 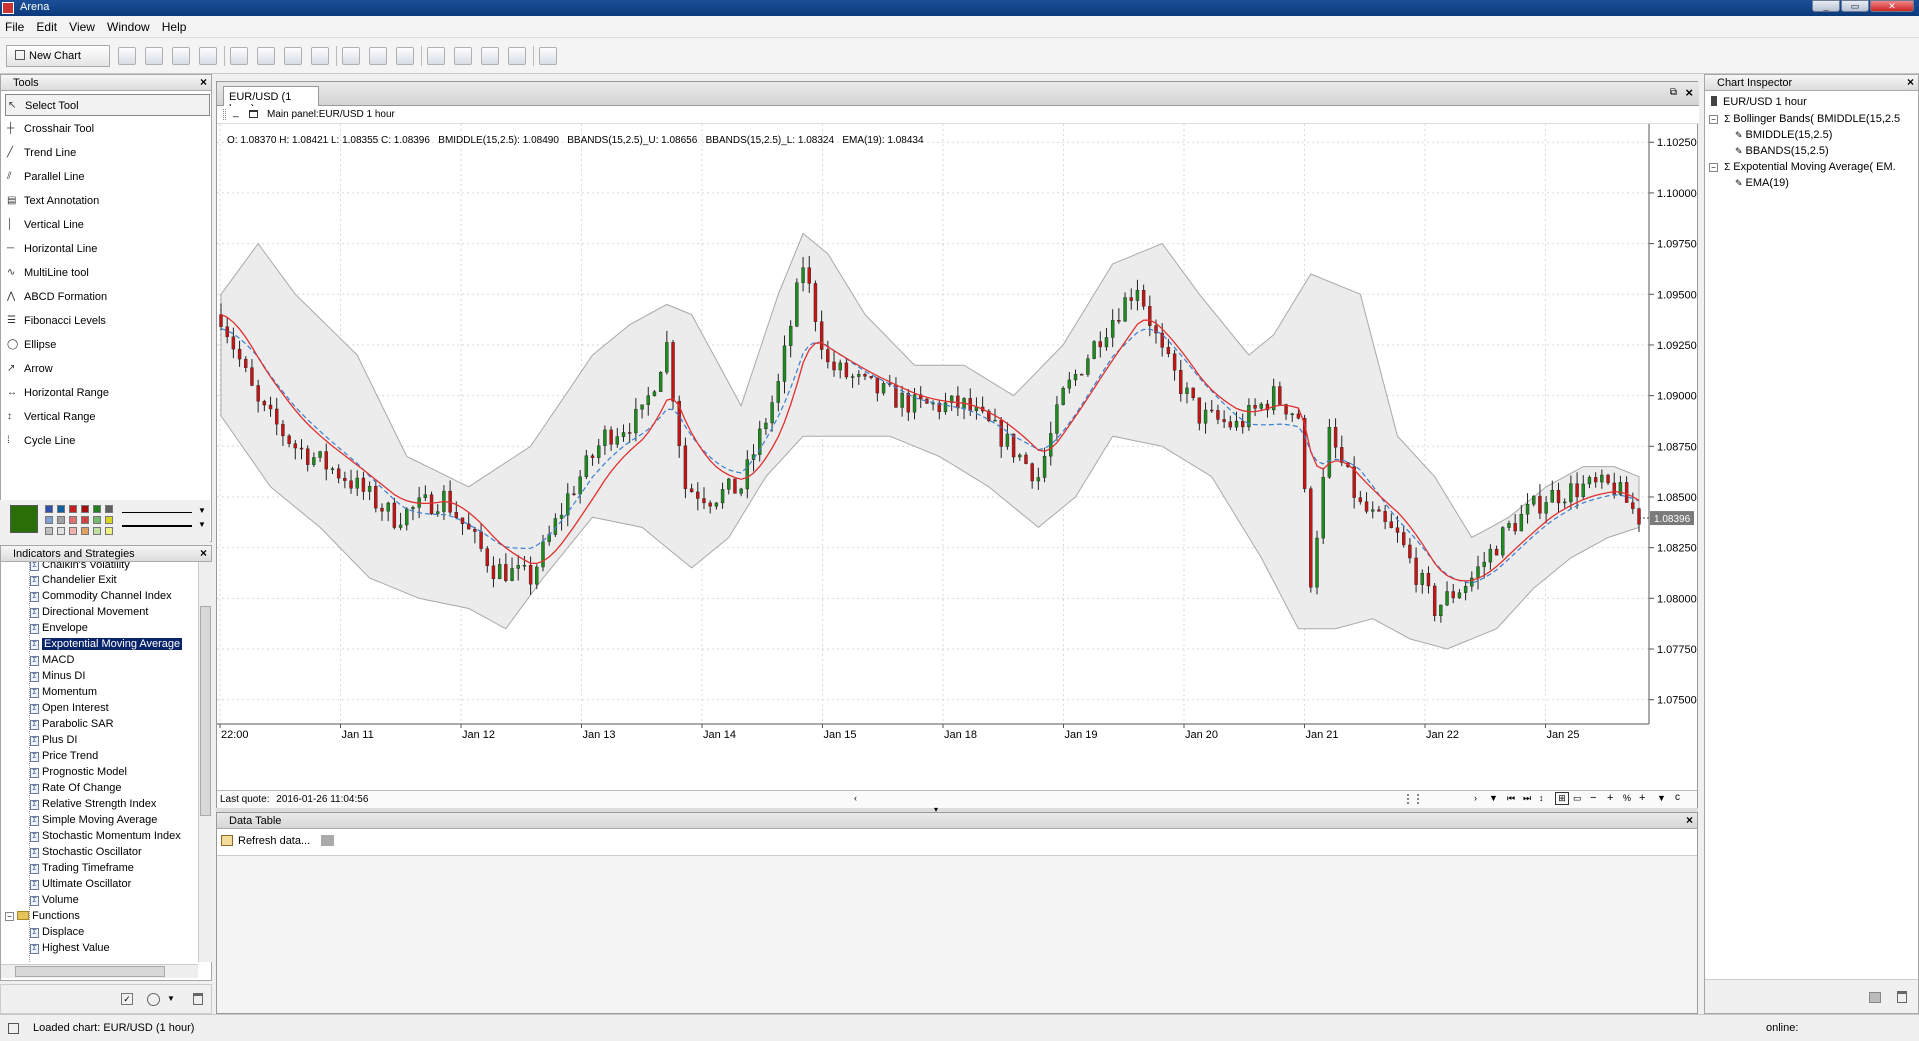 What do you see at coordinates (1689, 820) in the screenshot?
I see `data-table-close-icon: ×` at bounding box center [1689, 820].